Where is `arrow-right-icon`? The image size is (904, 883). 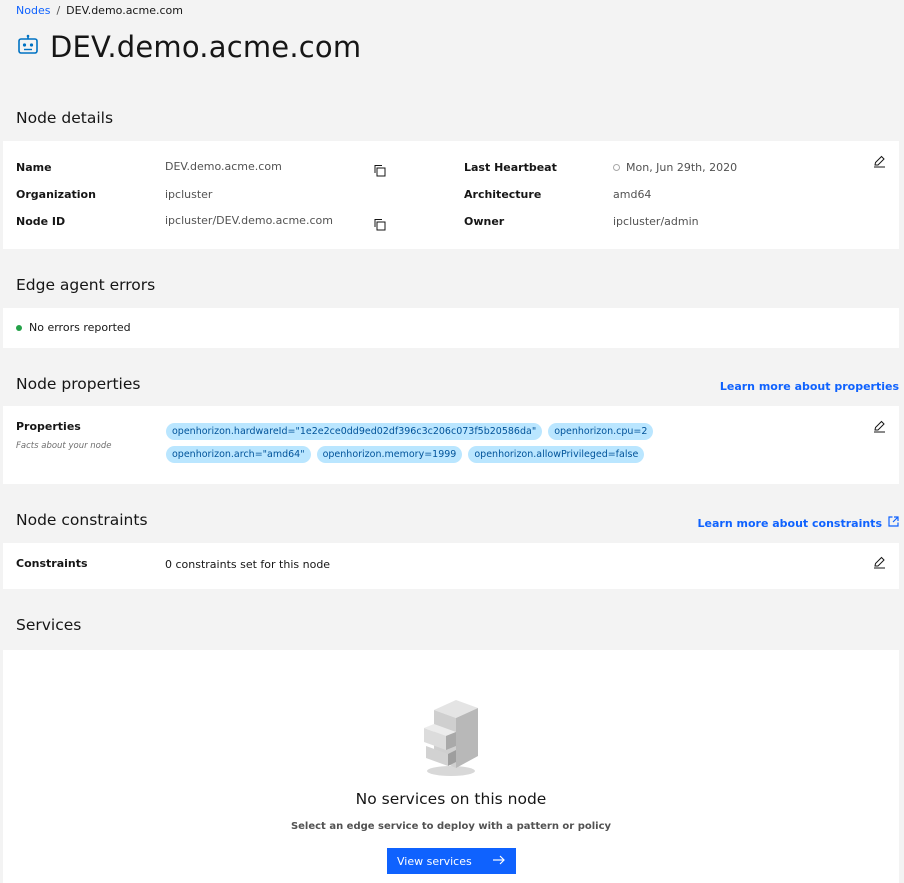 arrow-right-icon is located at coordinates (499, 861).